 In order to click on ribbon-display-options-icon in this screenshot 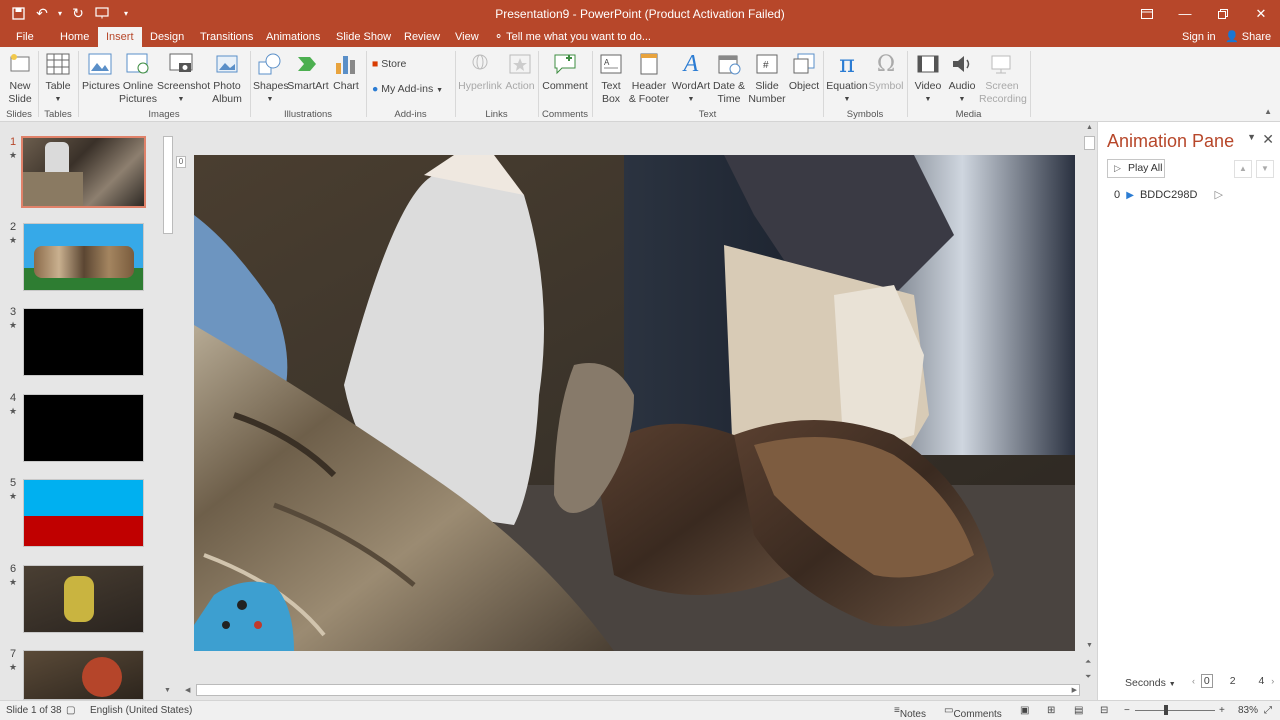, I will do `click(1147, 13)`.